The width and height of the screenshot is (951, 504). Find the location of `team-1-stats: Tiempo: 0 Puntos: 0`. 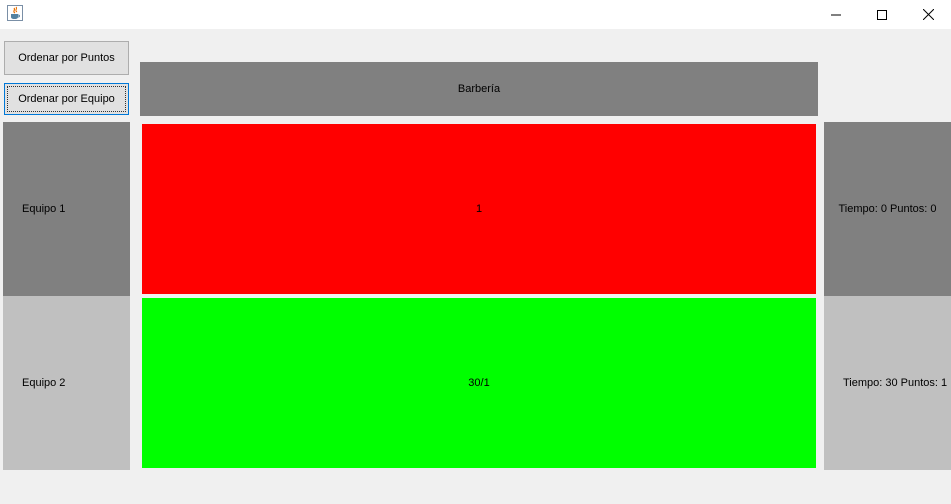

team-1-stats: Tiempo: 0 Puntos: 0 is located at coordinates (887, 209).